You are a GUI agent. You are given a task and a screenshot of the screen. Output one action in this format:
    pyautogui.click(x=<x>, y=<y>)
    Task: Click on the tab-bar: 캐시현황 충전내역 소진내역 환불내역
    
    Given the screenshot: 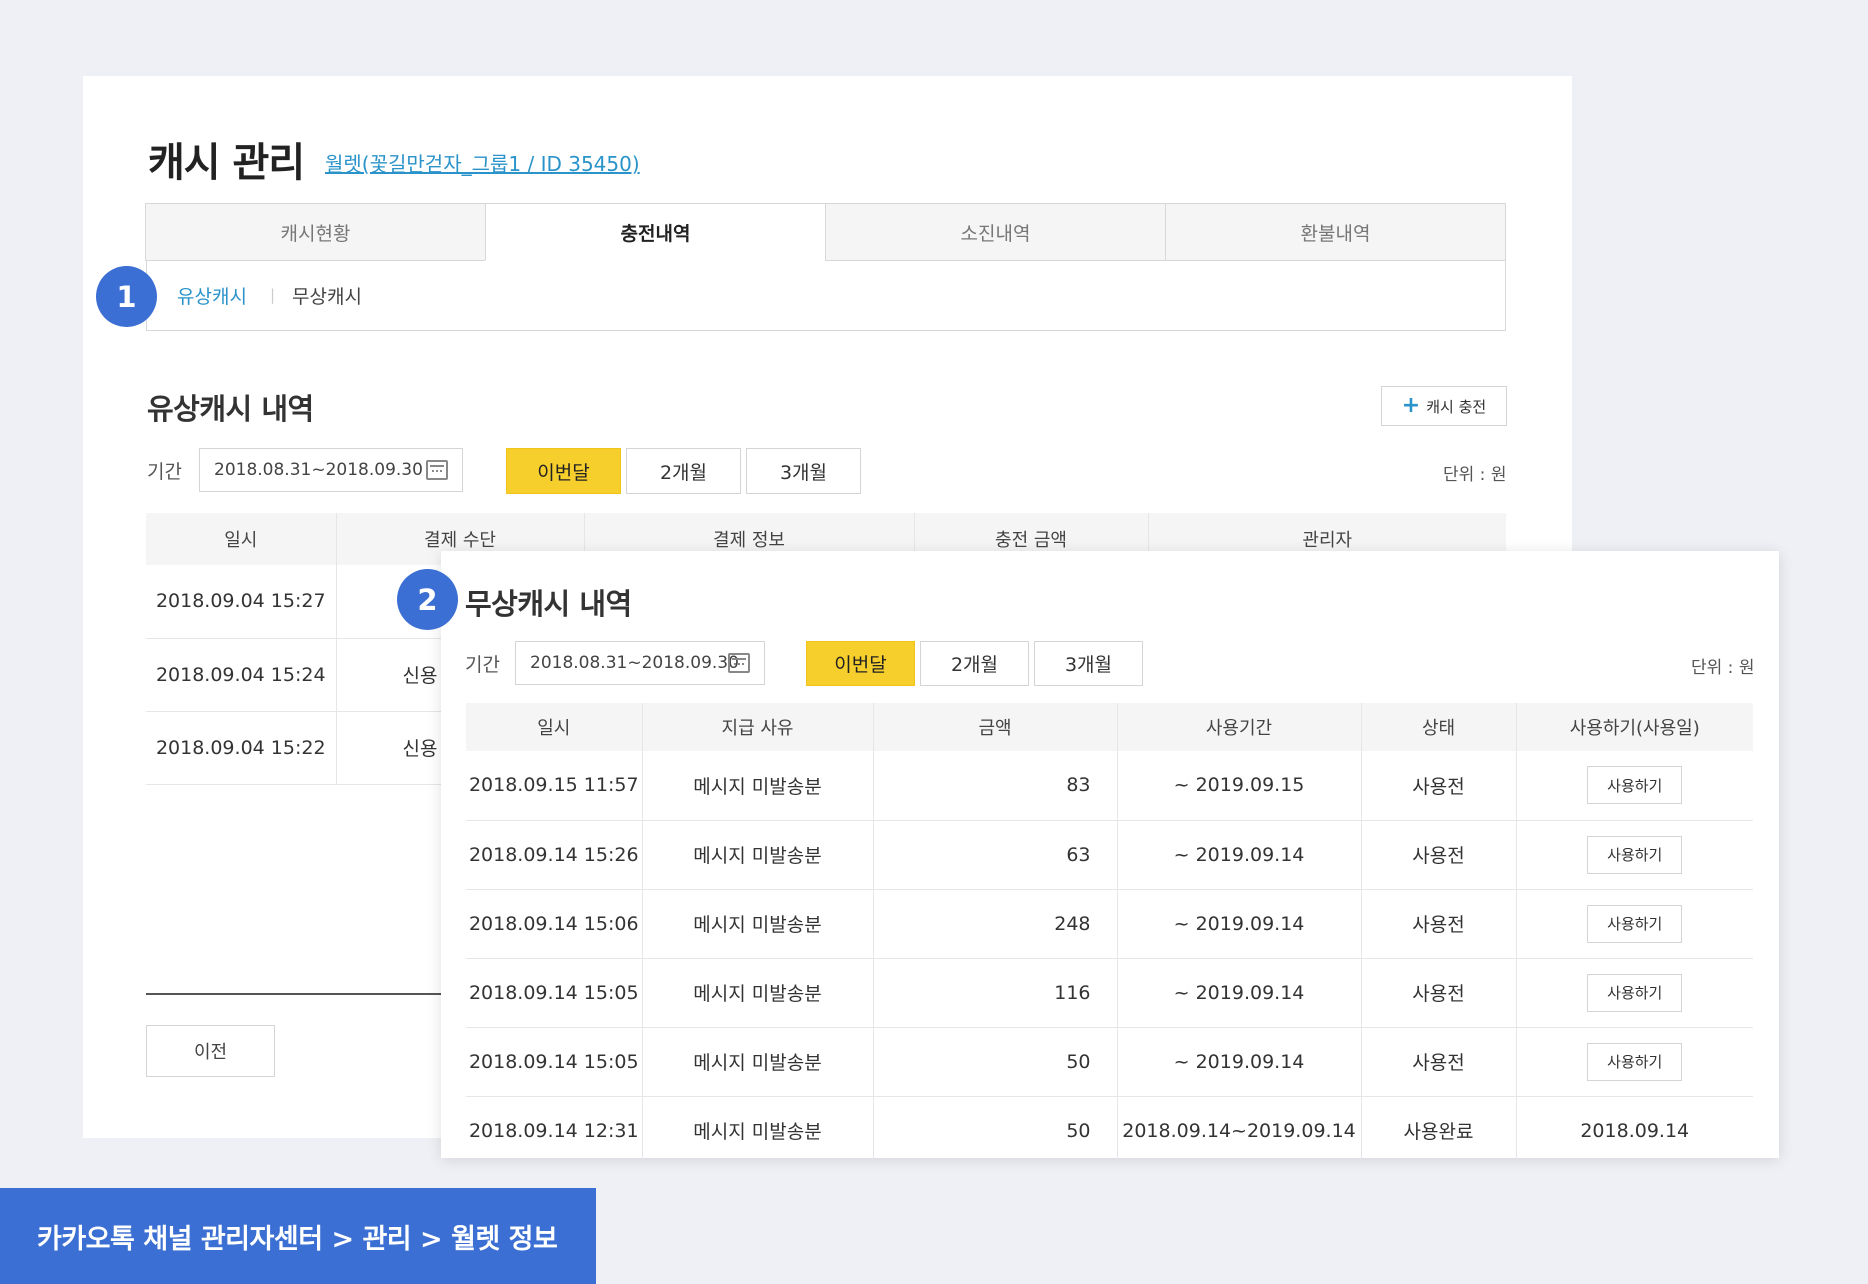 What is the action you would take?
    pyautogui.click(x=825, y=232)
    